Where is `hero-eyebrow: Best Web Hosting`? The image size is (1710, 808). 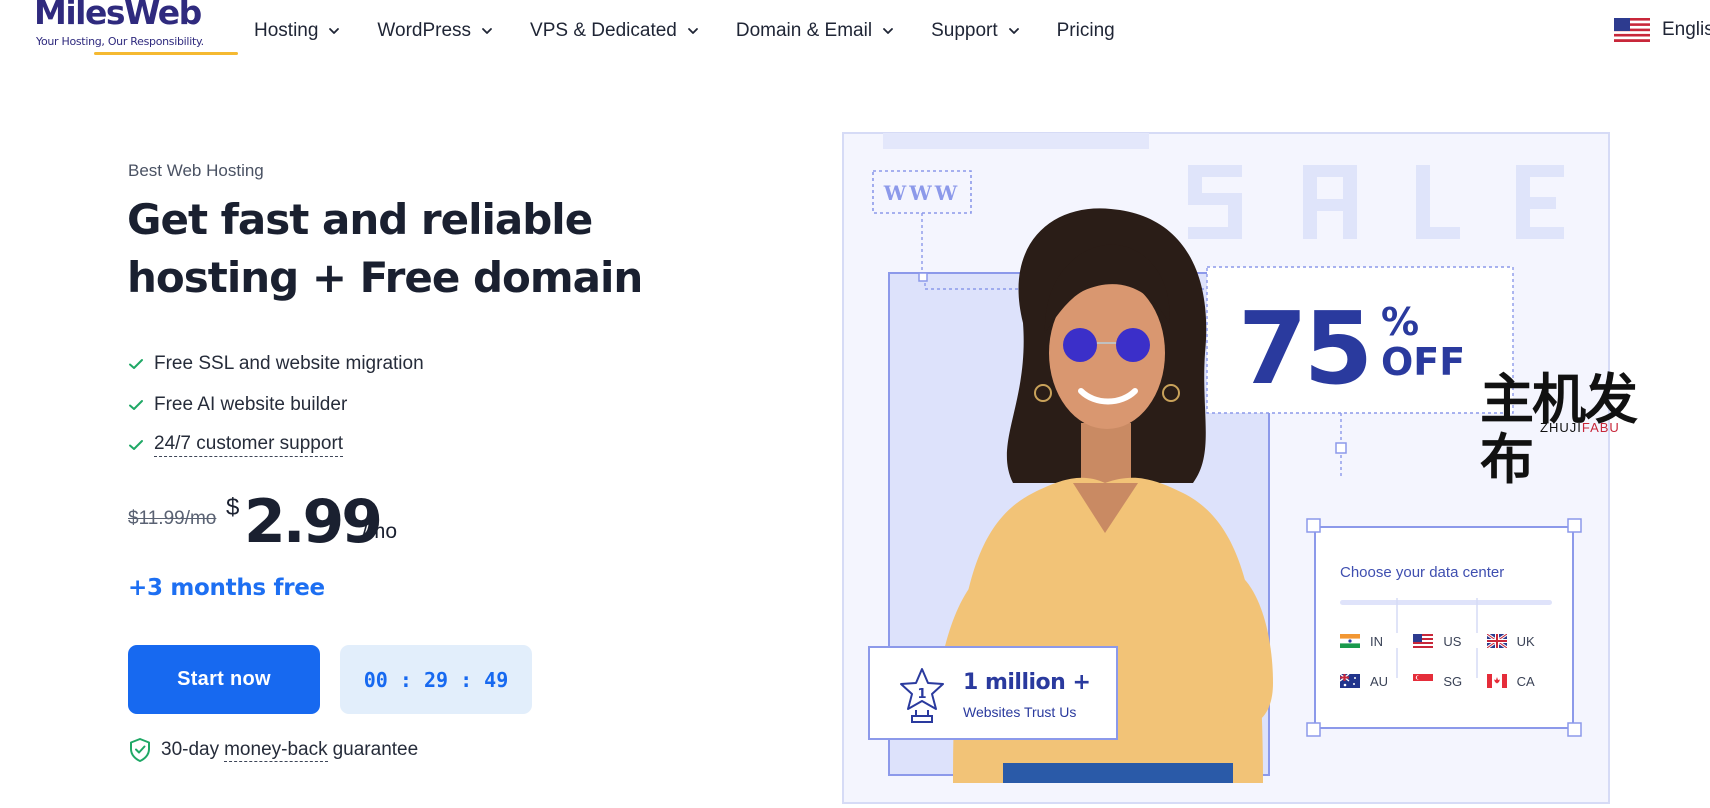 hero-eyebrow: Best Web Hosting is located at coordinates (196, 170).